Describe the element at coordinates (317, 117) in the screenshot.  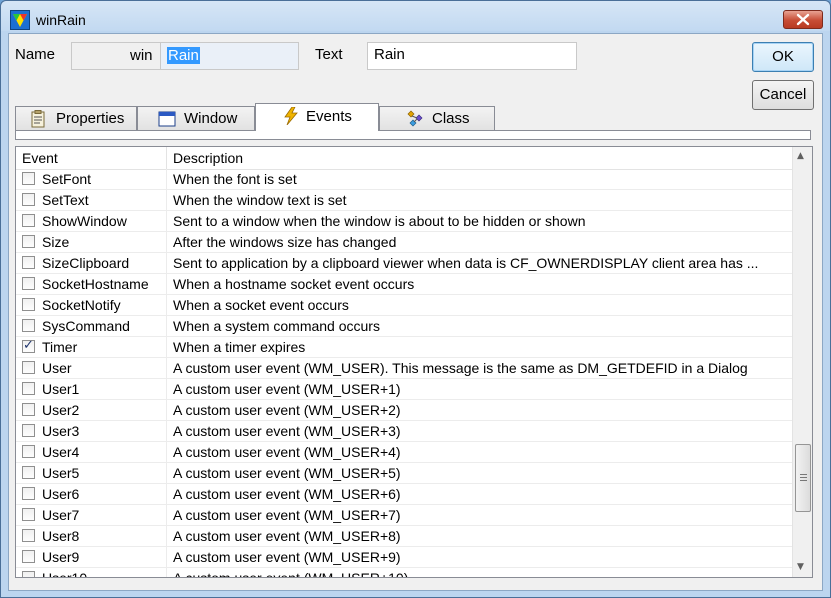
I see `tab-events: Events` at that location.